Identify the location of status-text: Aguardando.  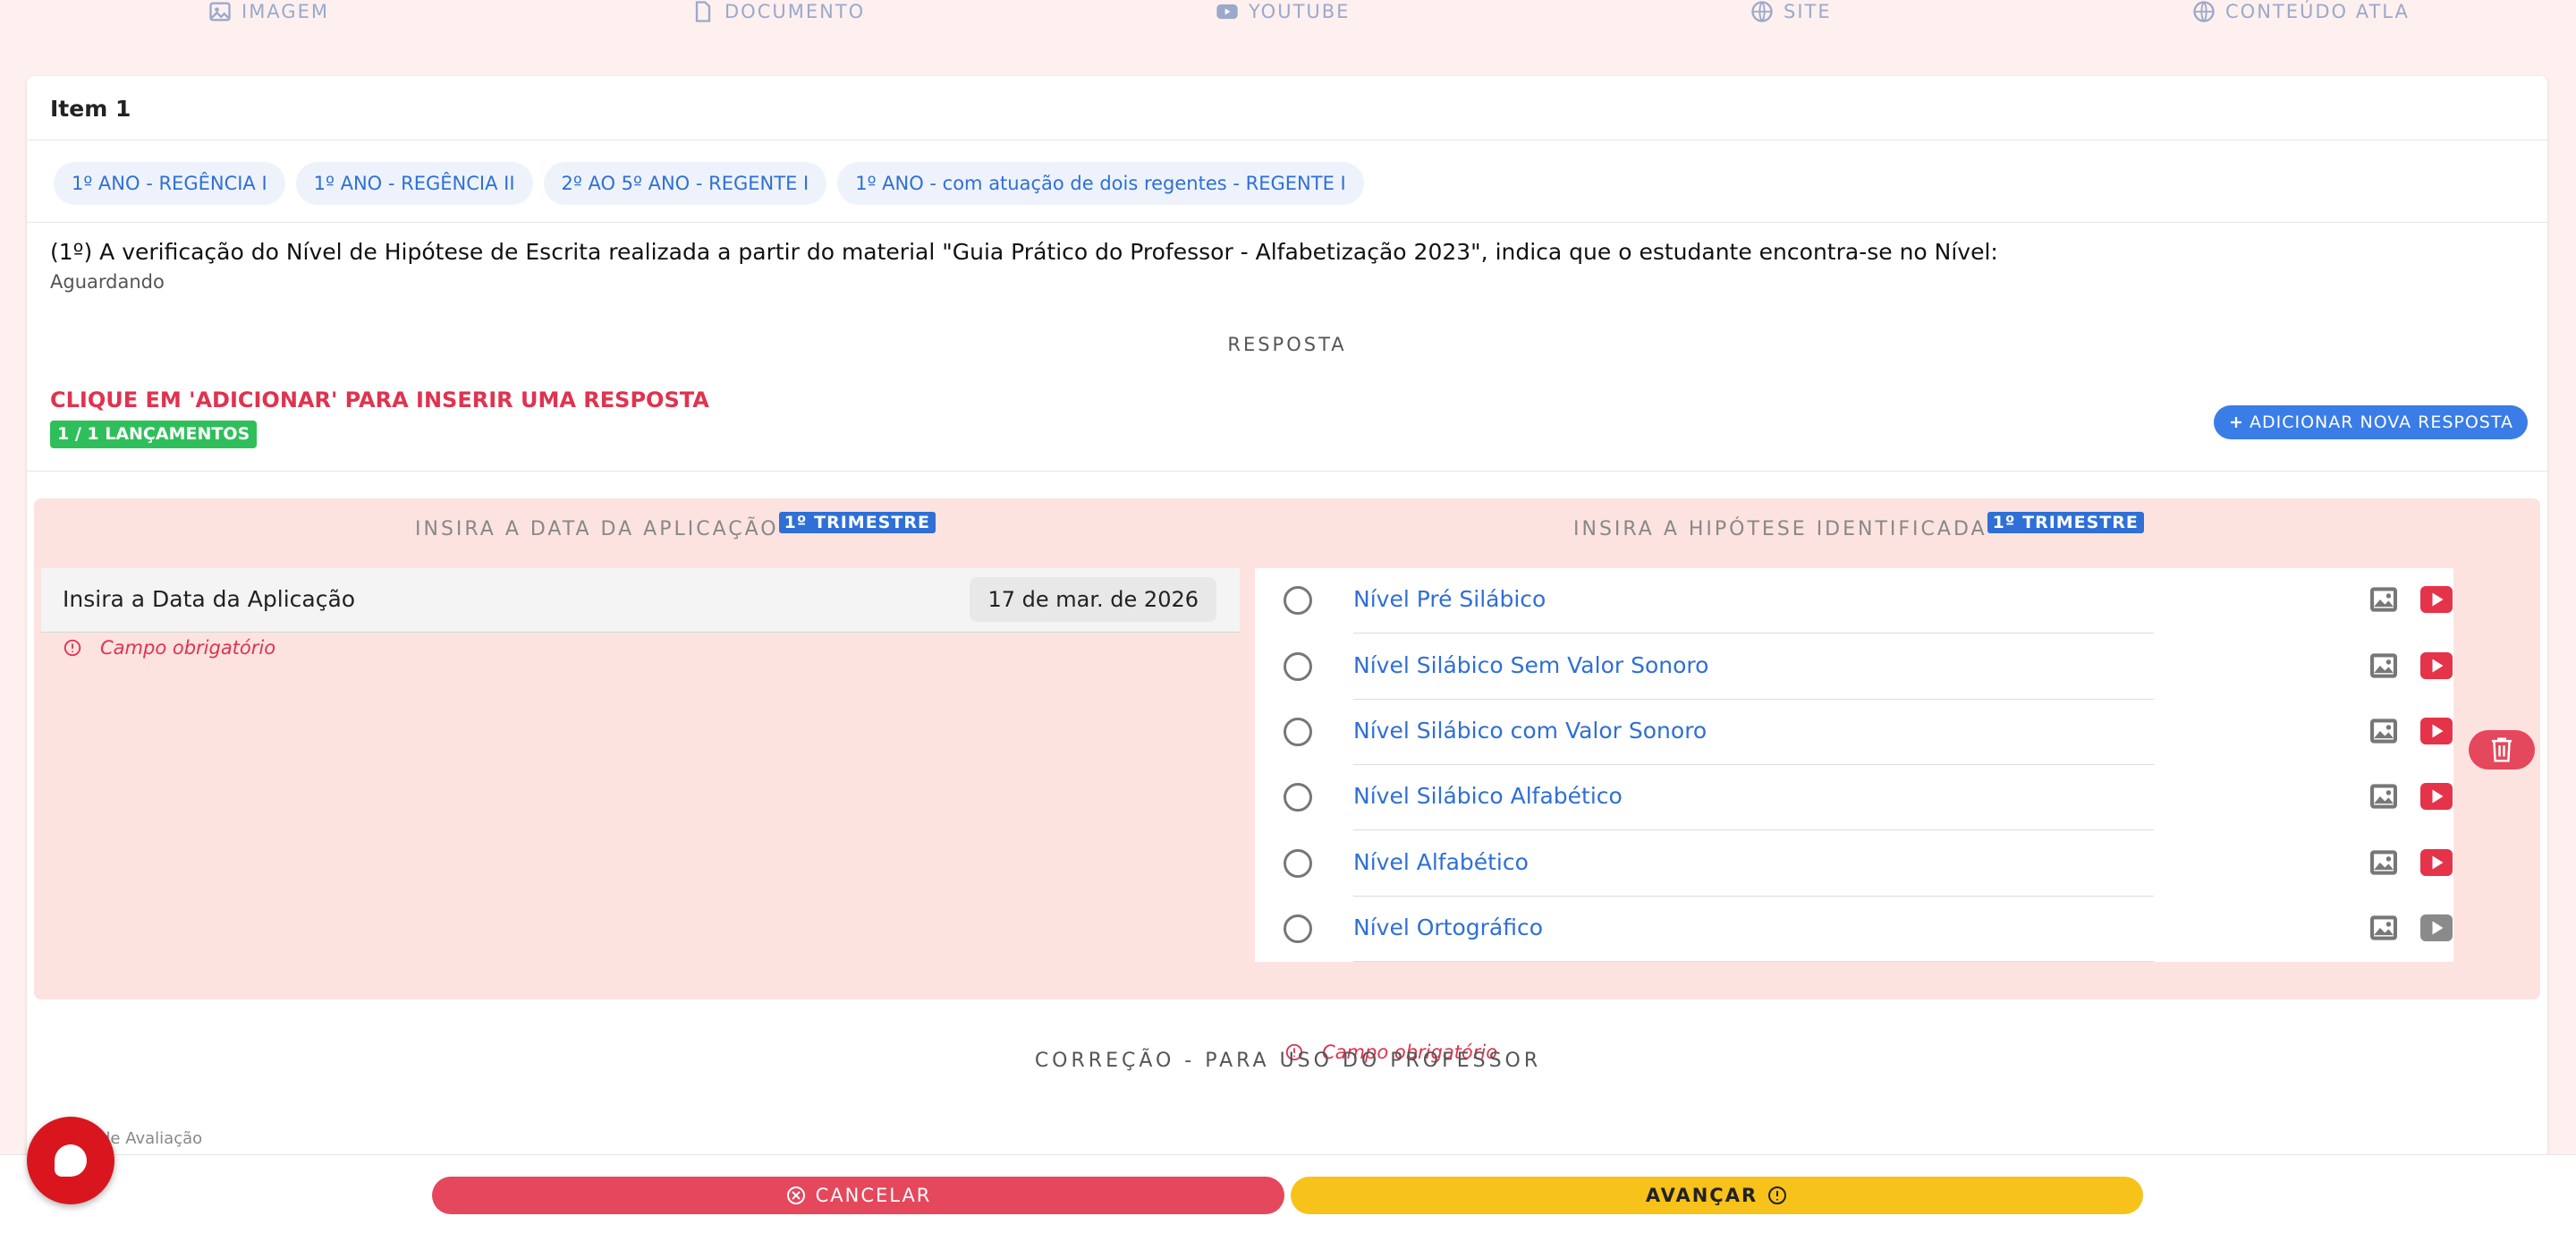
(107, 282).